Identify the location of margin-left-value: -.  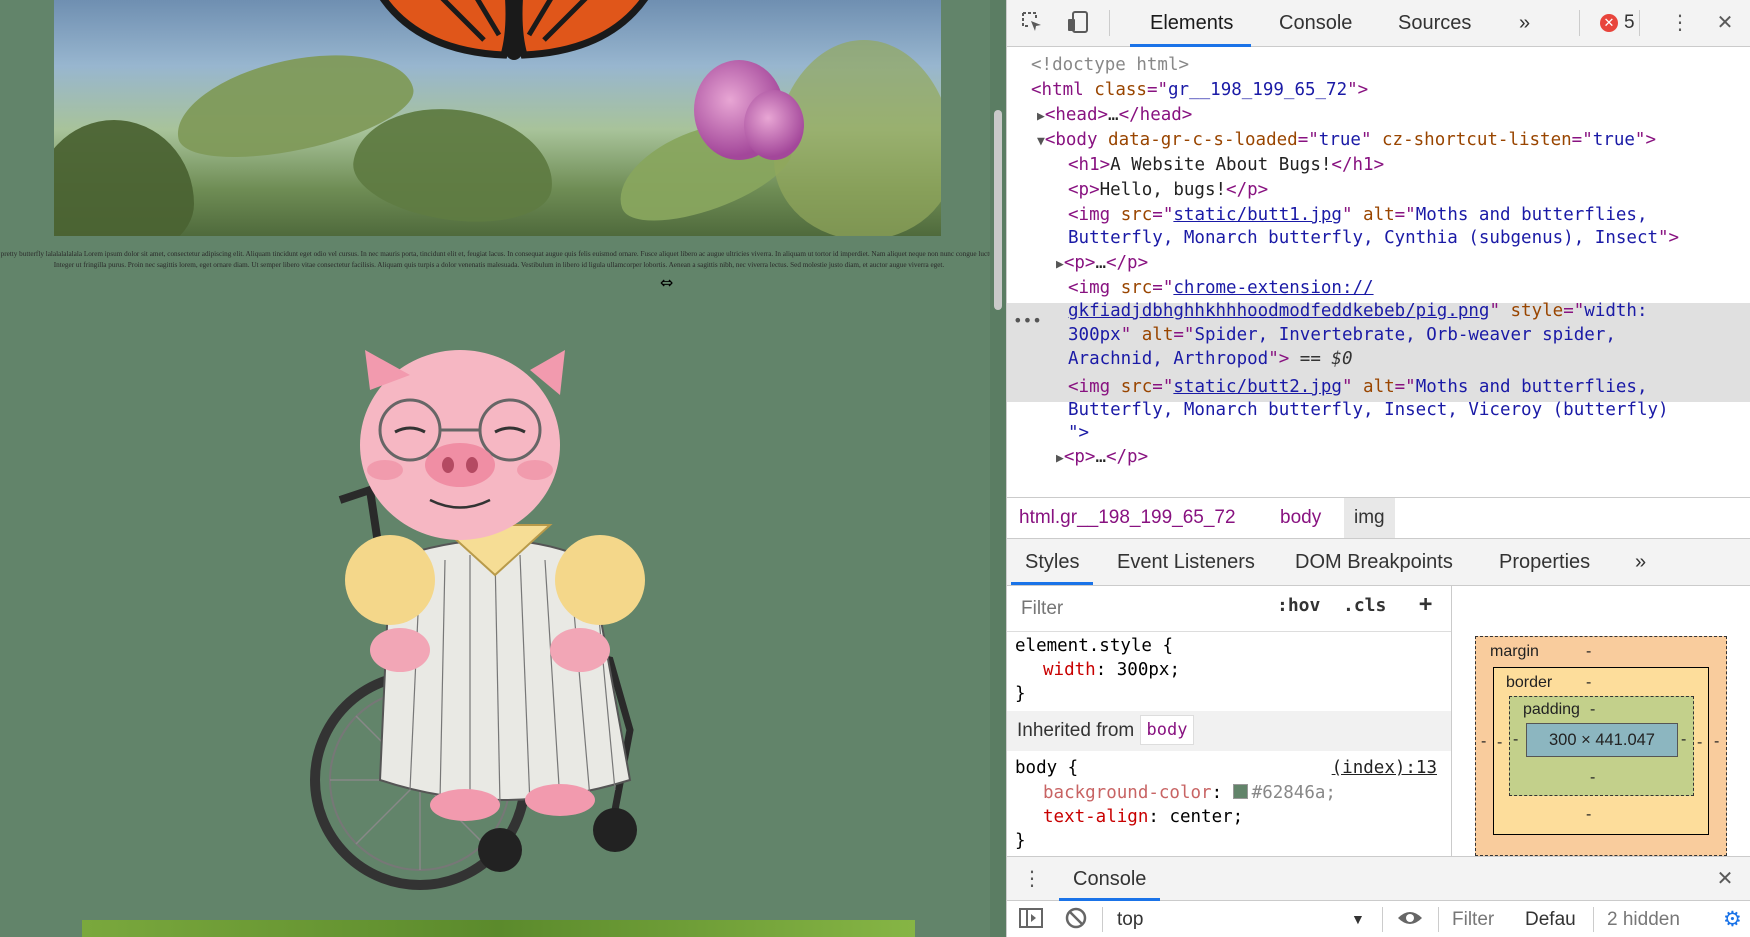
(1483, 742).